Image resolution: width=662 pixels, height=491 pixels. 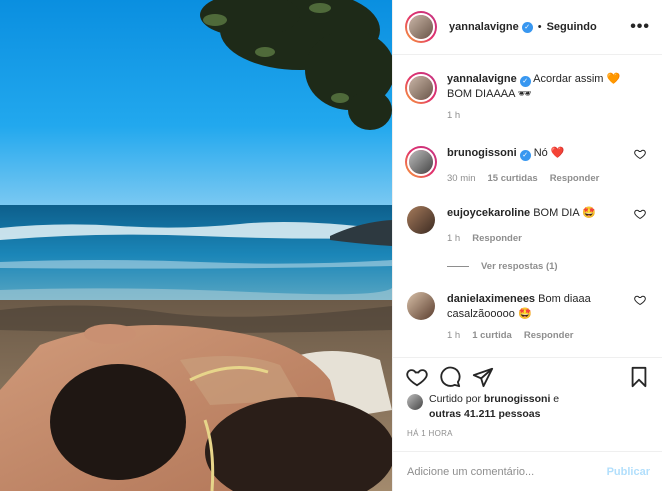 I want to click on following-button: Seguindo, so click(x=572, y=27).